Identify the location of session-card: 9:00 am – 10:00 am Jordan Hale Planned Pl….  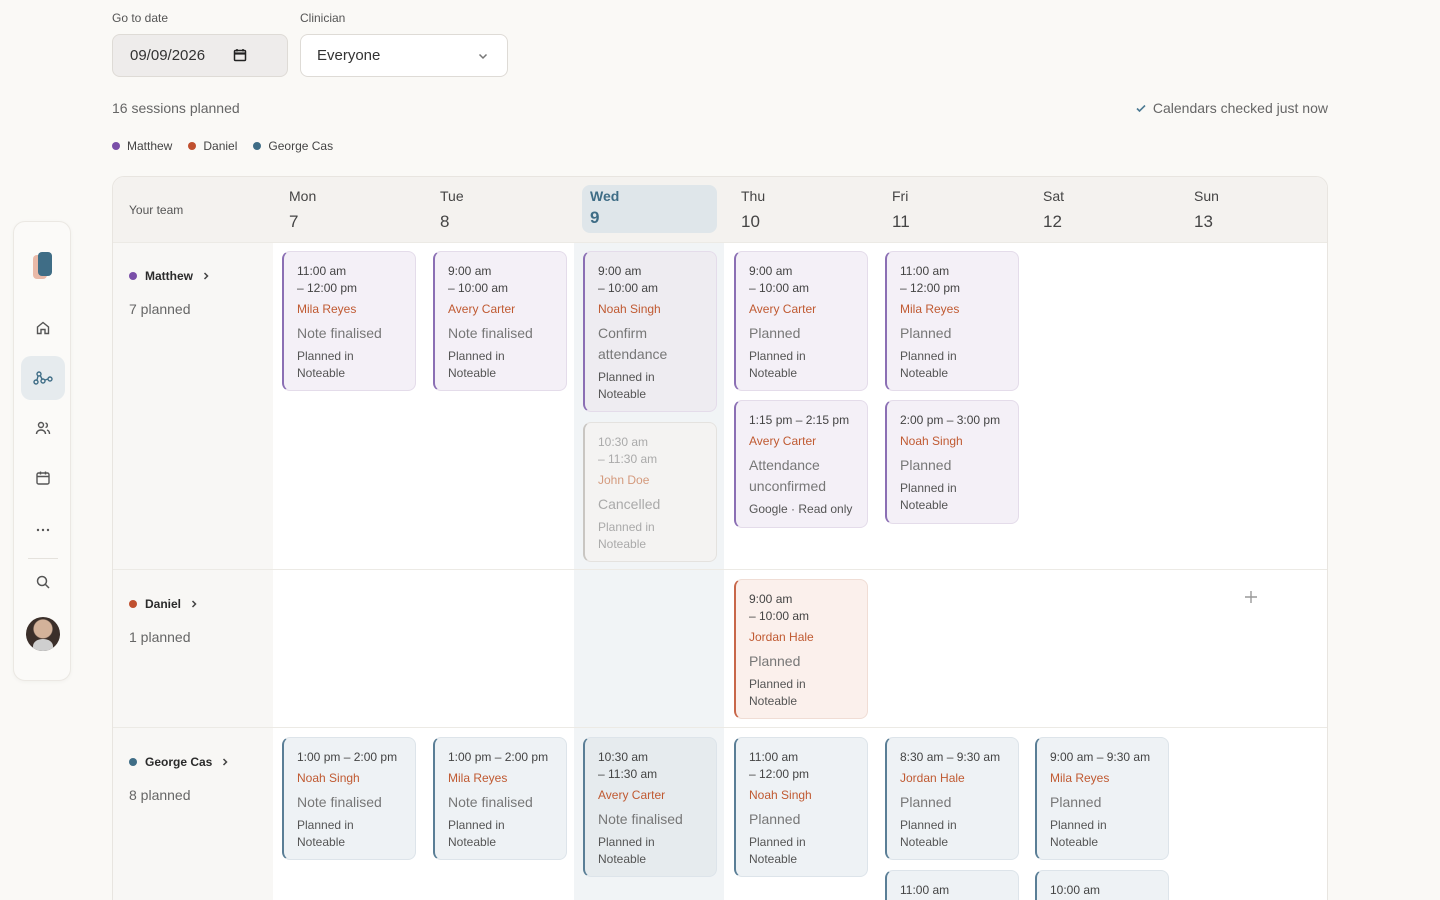
(801, 649).